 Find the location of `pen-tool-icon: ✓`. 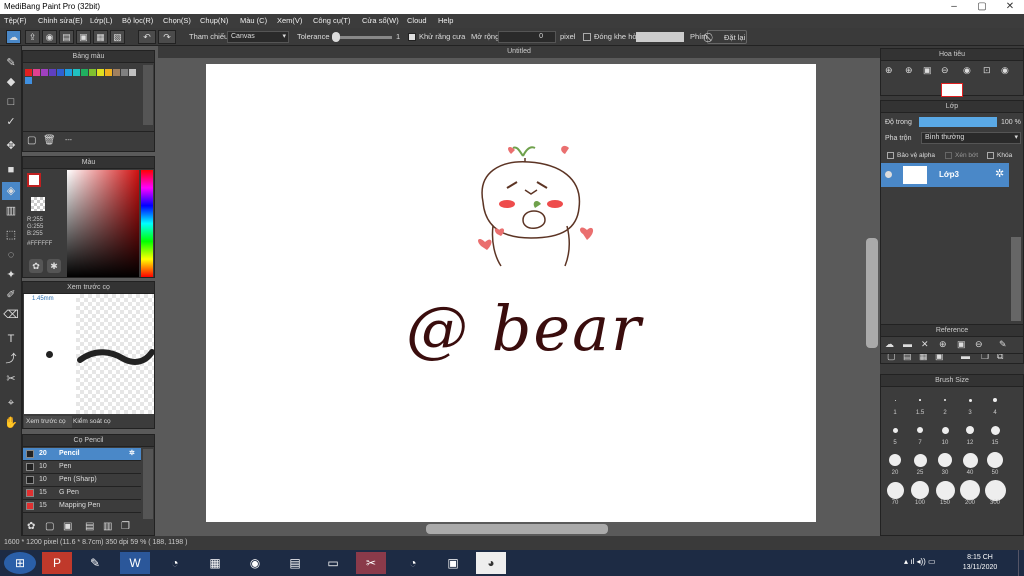

pen-tool-icon: ✓ is located at coordinates (11, 122).